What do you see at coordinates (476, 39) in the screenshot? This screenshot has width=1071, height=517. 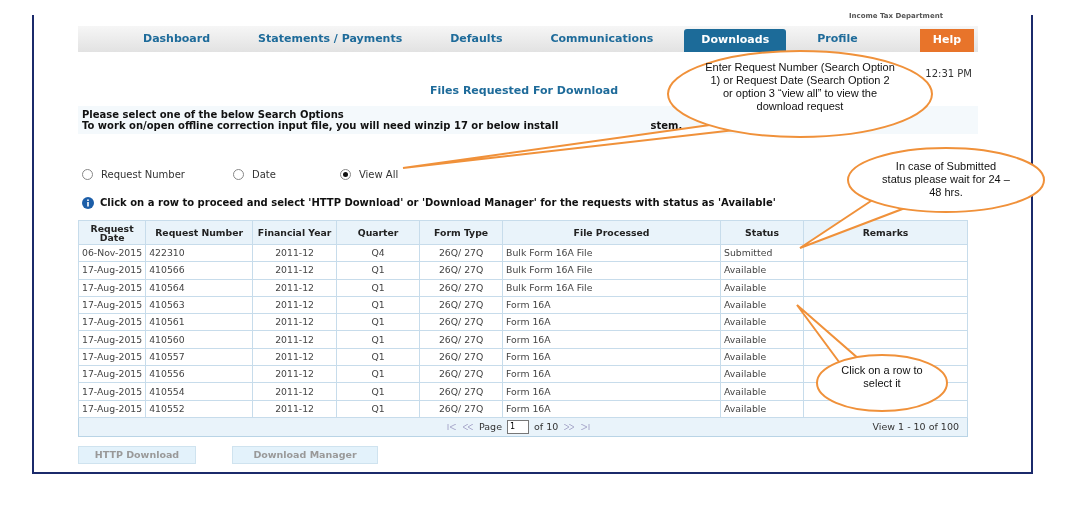 I see `nav-tab: Defaults` at bounding box center [476, 39].